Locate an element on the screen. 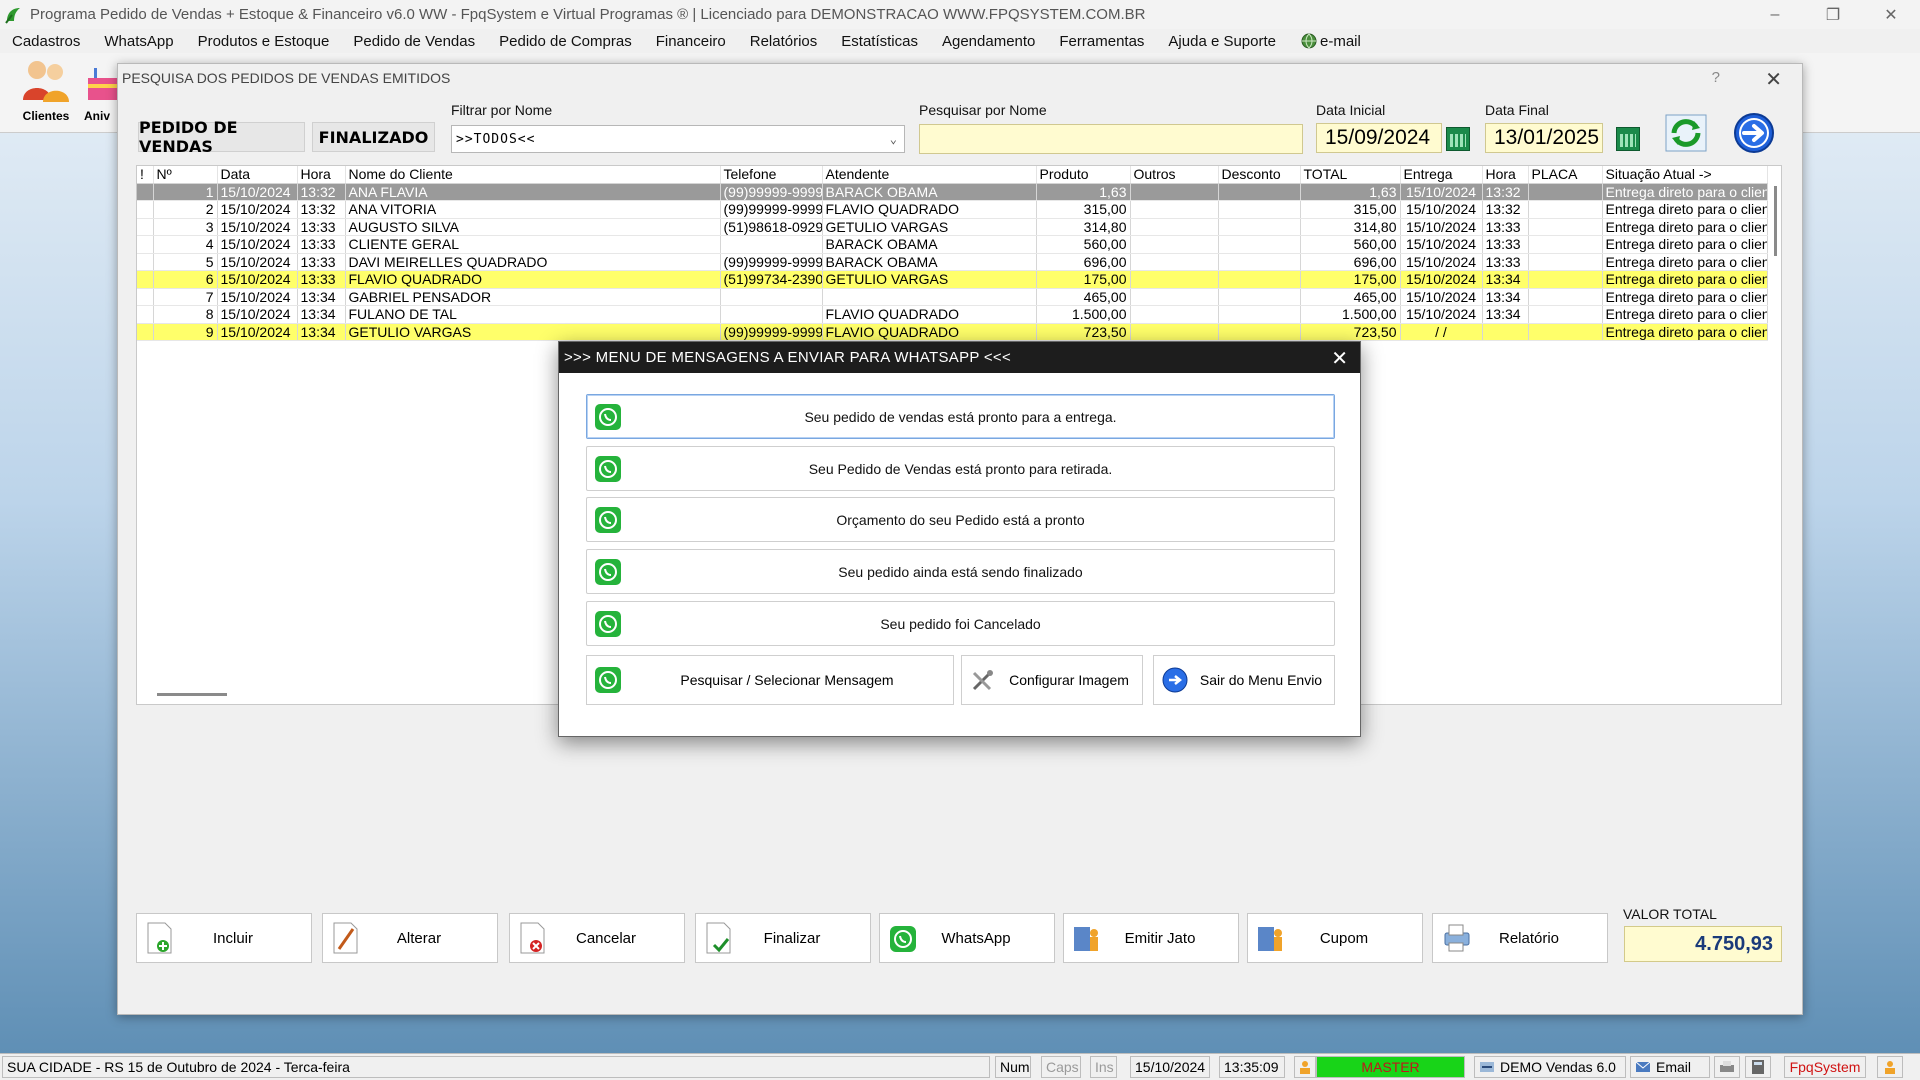  menu-pedido-compras: Pedido de Compras is located at coordinates (565, 41).